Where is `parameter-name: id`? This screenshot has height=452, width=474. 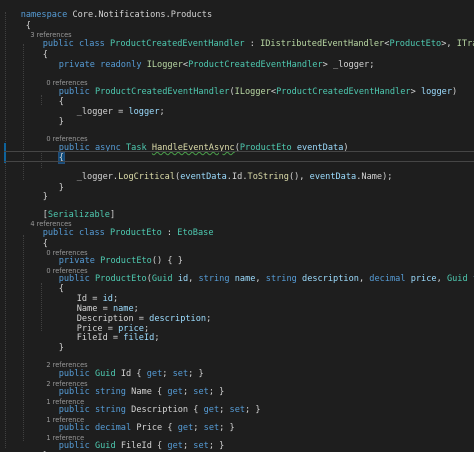
parameter-name: id is located at coordinates (183, 279).